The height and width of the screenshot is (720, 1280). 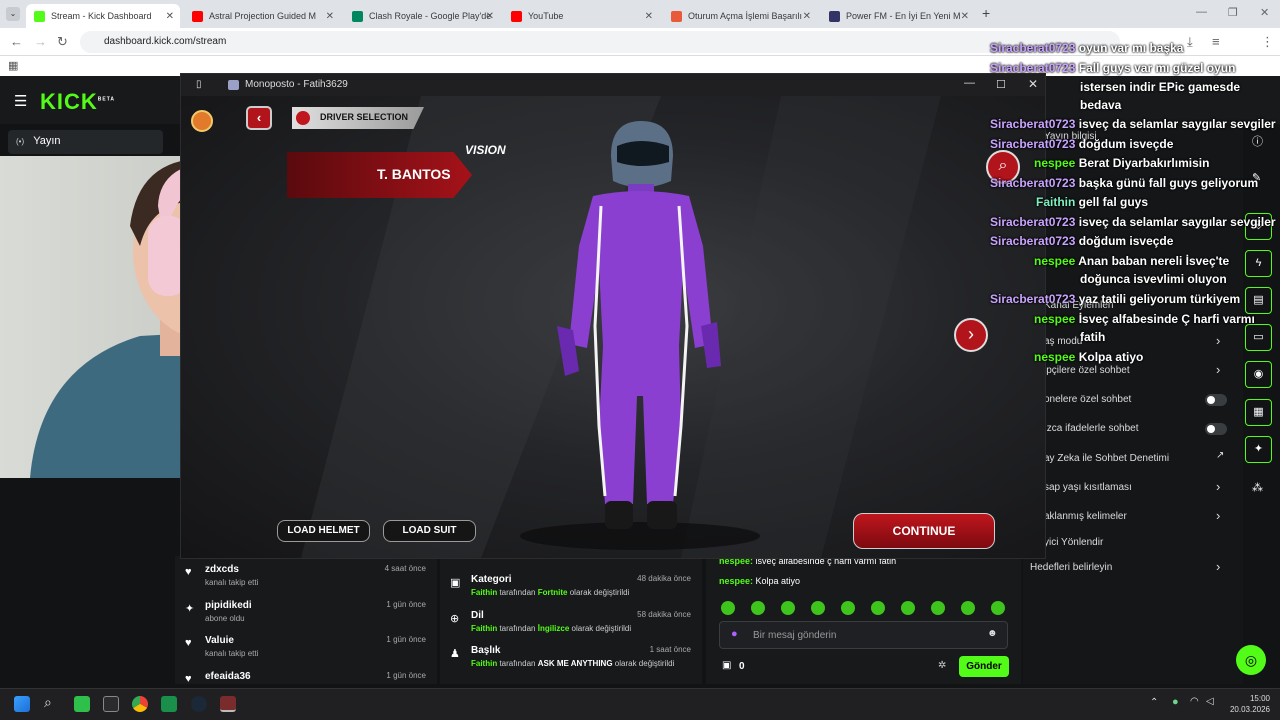 What do you see at coordinates (259, 118) in the screenshot?
I see `back-arrow-icon: ‹` at bounding box center [259, 118].